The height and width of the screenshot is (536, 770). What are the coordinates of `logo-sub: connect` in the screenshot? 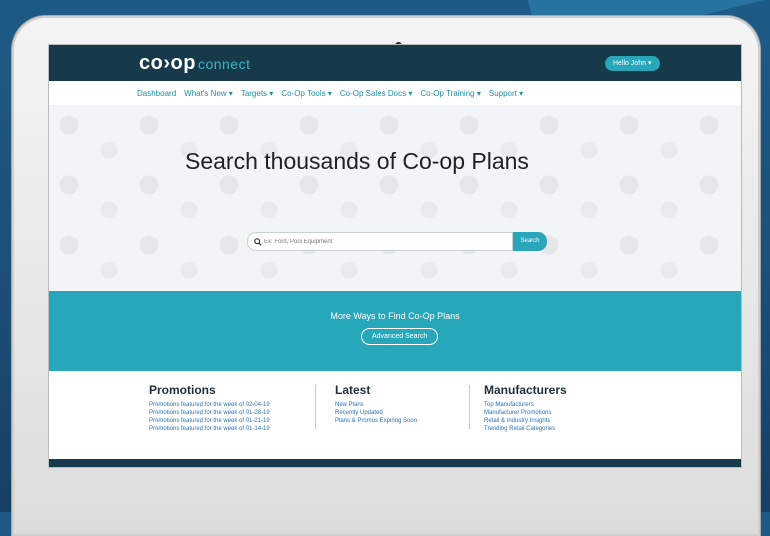 It's located at (224, 64).